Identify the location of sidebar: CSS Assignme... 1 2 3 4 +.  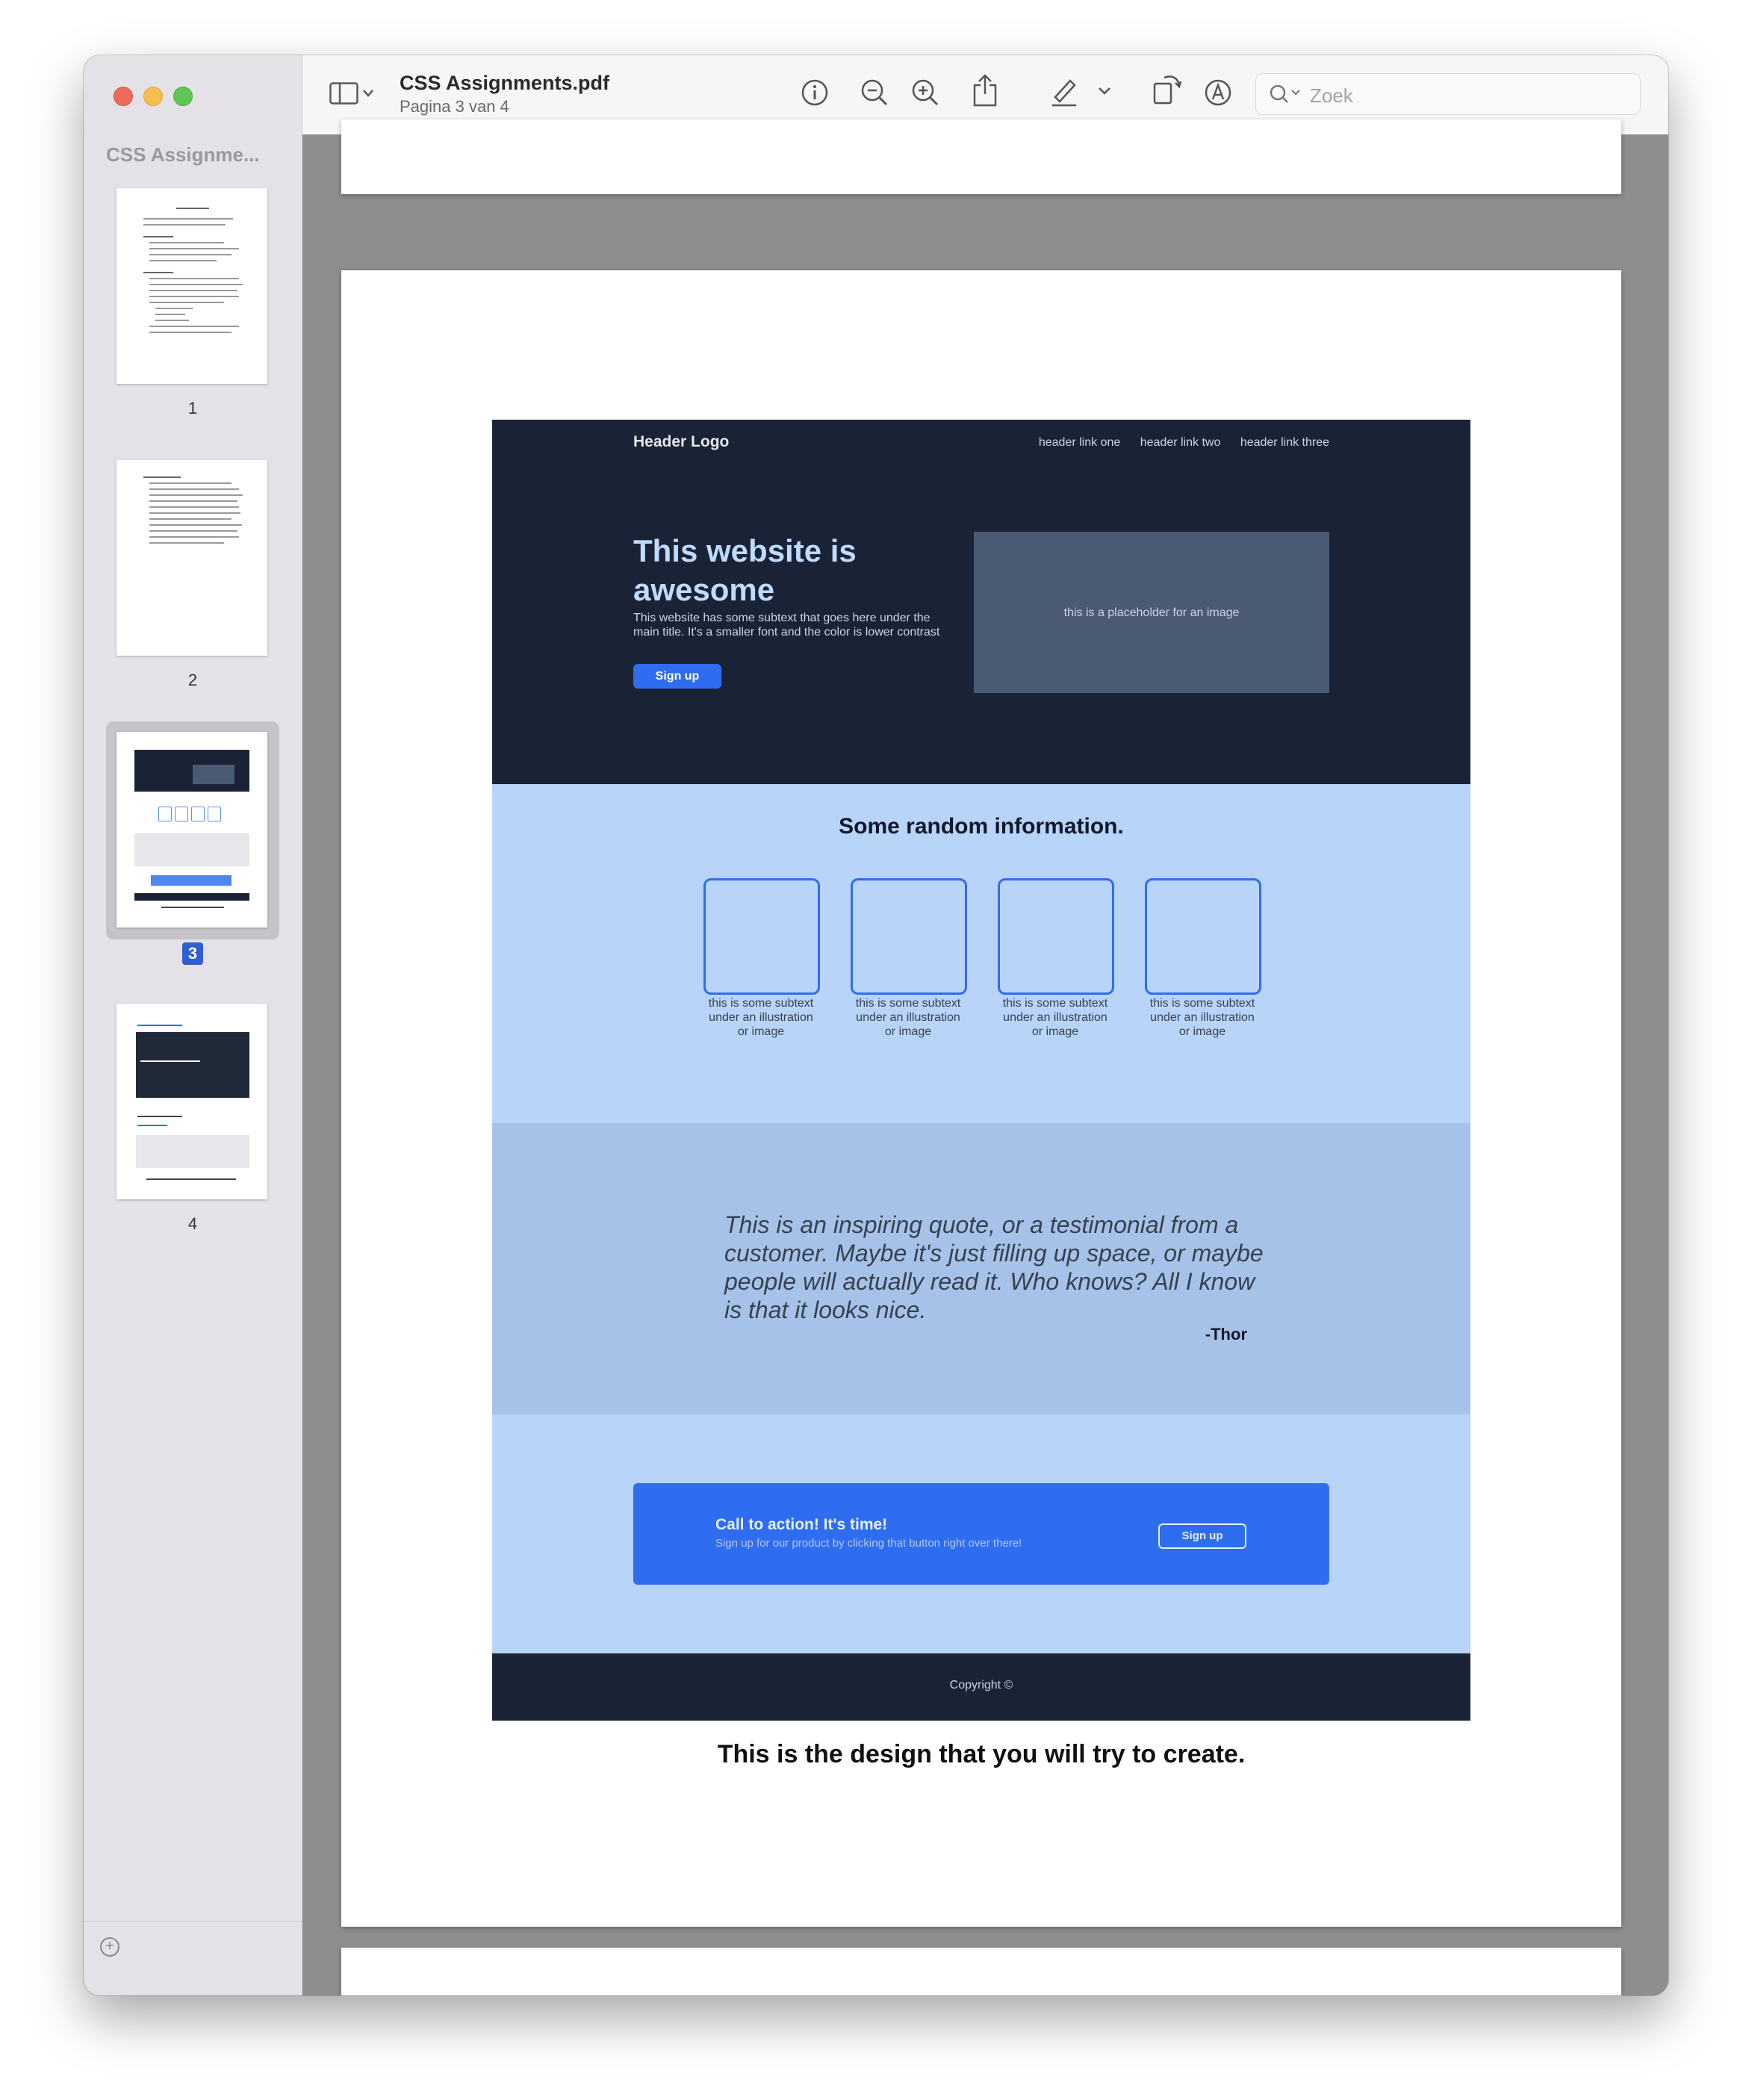
(193, 1025).